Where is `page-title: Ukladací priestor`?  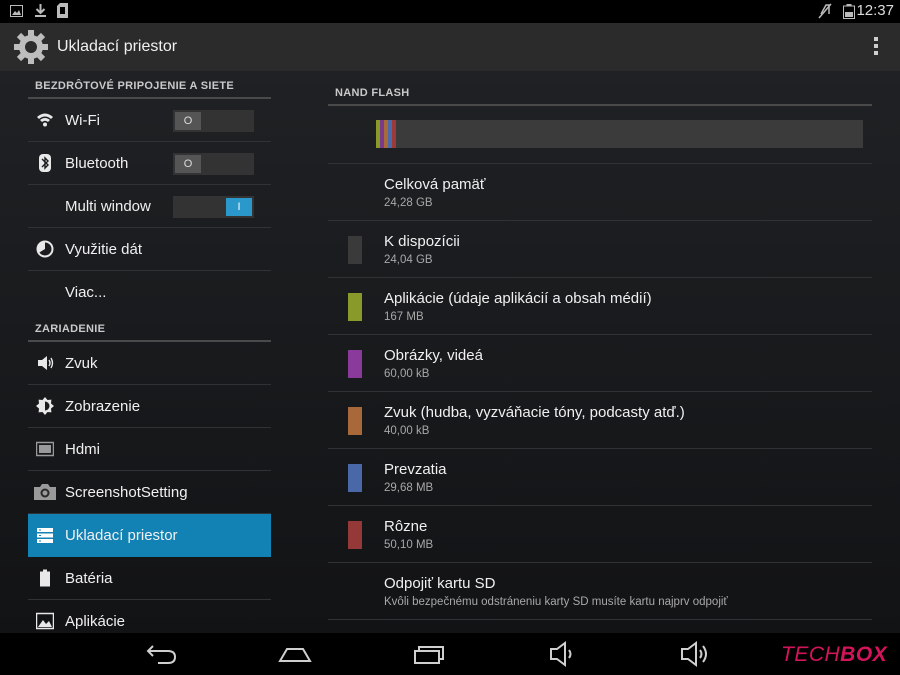 page-title: Ukladací priestor is located at coordinates (117, 46).